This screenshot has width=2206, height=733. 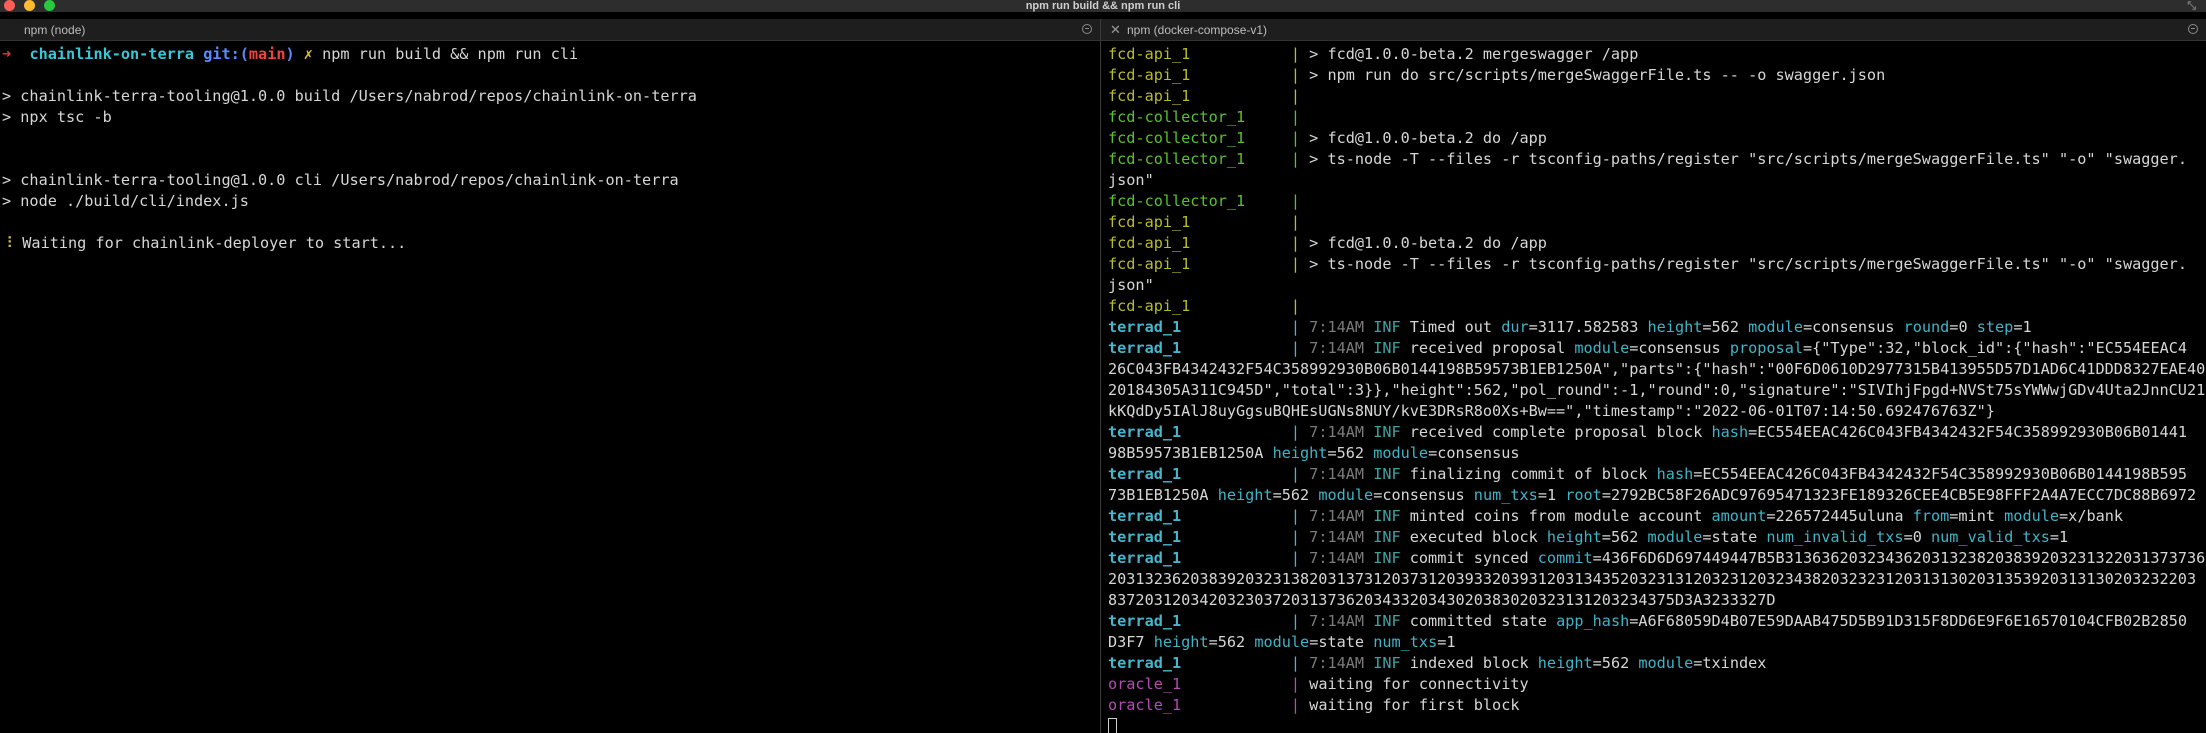 I want to click on log-segment: =state, so click(x=1341, y=642).